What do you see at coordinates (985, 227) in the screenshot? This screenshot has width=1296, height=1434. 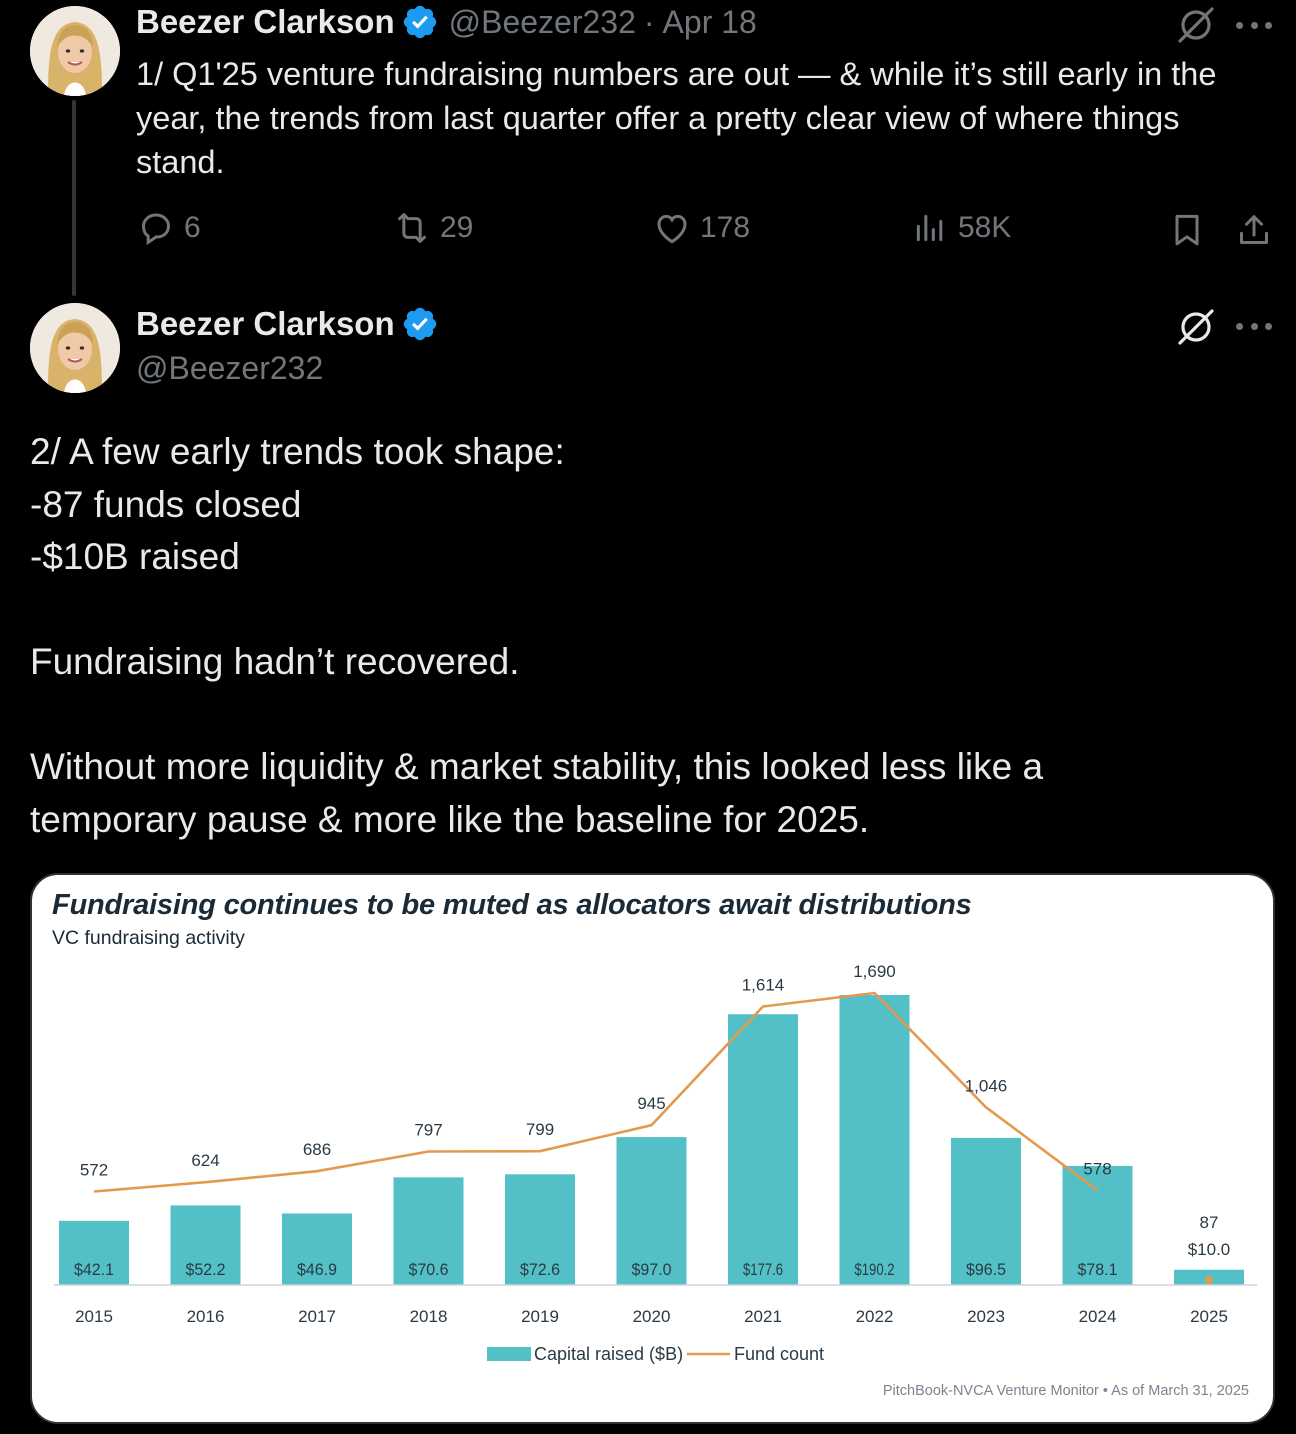 I see `views-count: 58K` at bounding box center [985, 227].